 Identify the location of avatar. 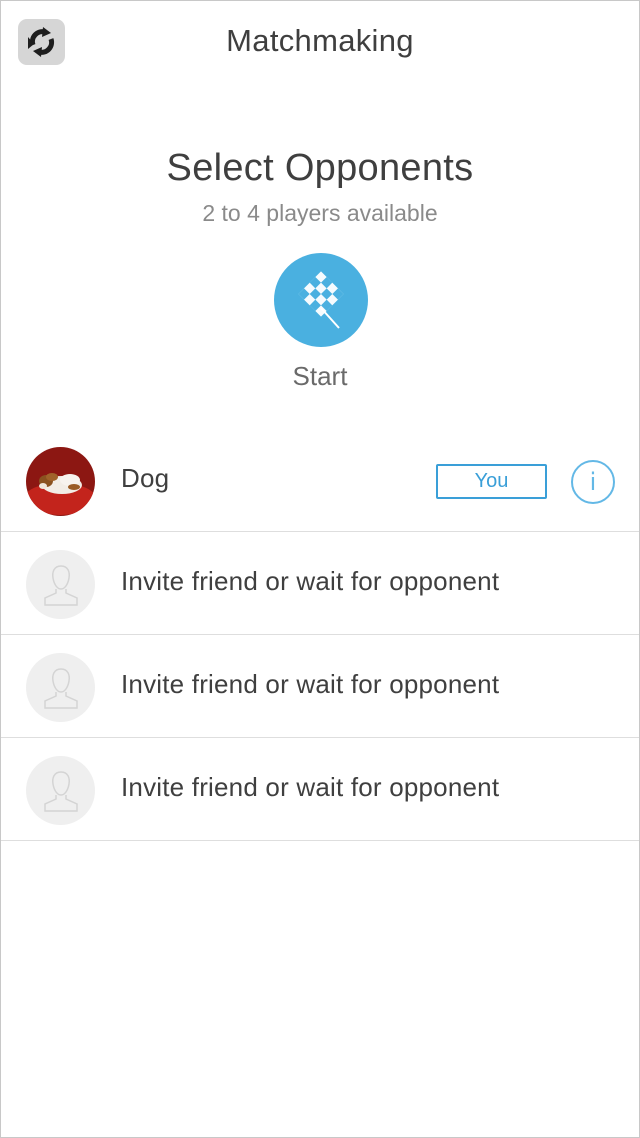
(60, 481).